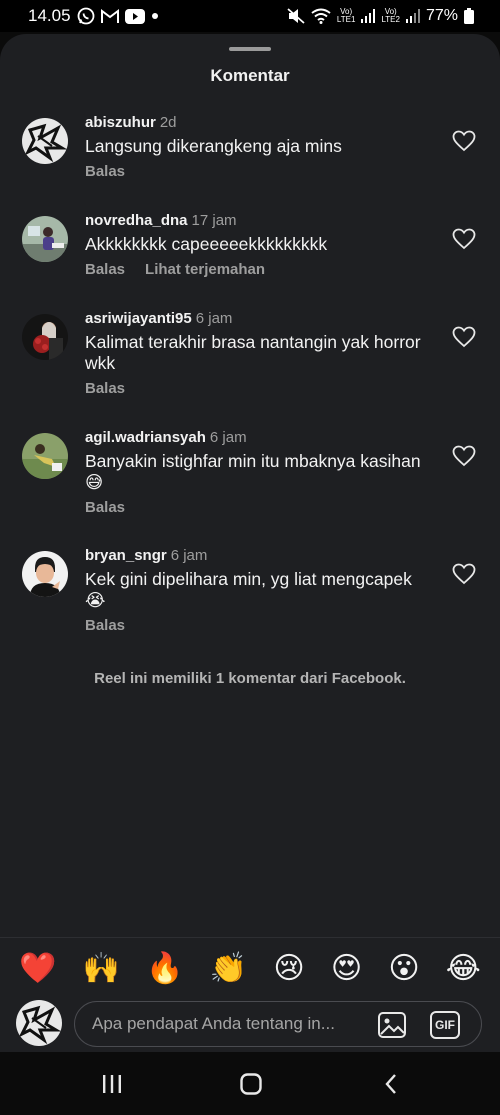 Image resolution: width=500 pixels, height=1115 pixels. Describe the element at coordinates (205, 269) in the screenshot. I see `see-translation-button: Lihat terjemahan` at that location.